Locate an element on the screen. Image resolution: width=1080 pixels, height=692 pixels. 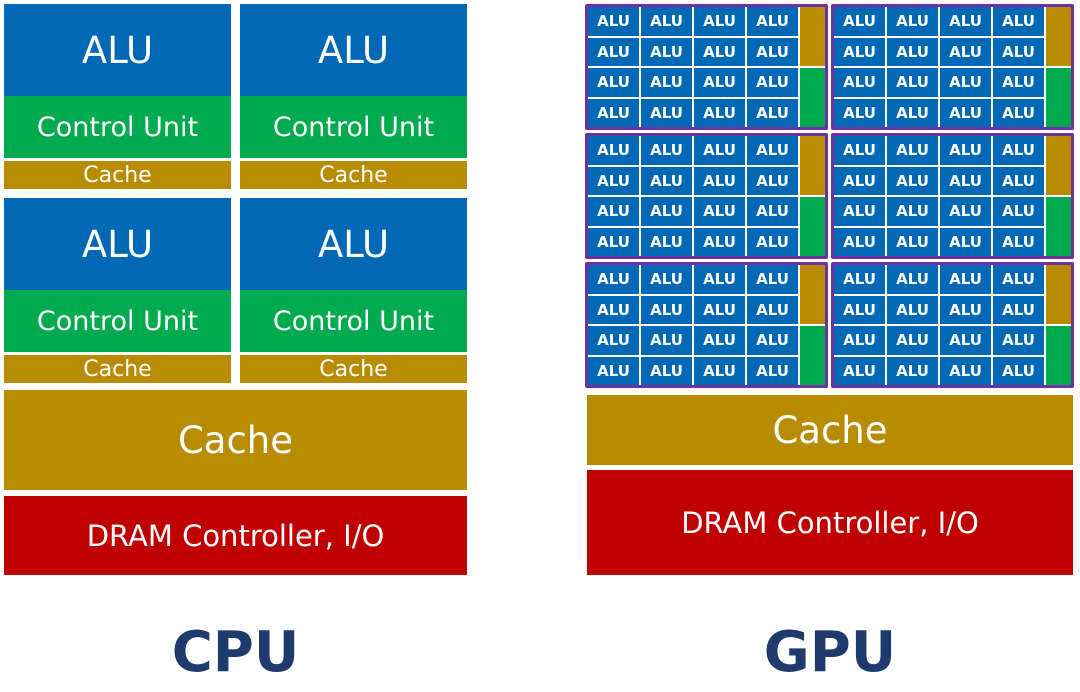
cpu-shared-cache: Cache is located at coordinates (235, 440).